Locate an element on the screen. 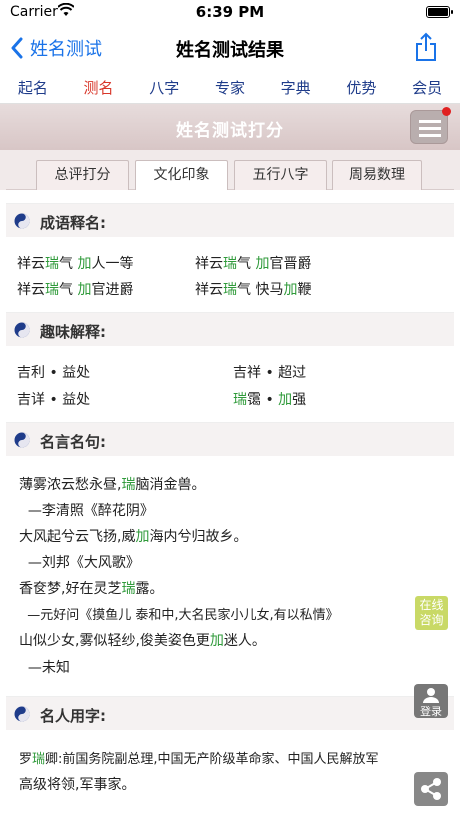  subtab-wuxing: 五行八字 is located at coordinates (280, 175).